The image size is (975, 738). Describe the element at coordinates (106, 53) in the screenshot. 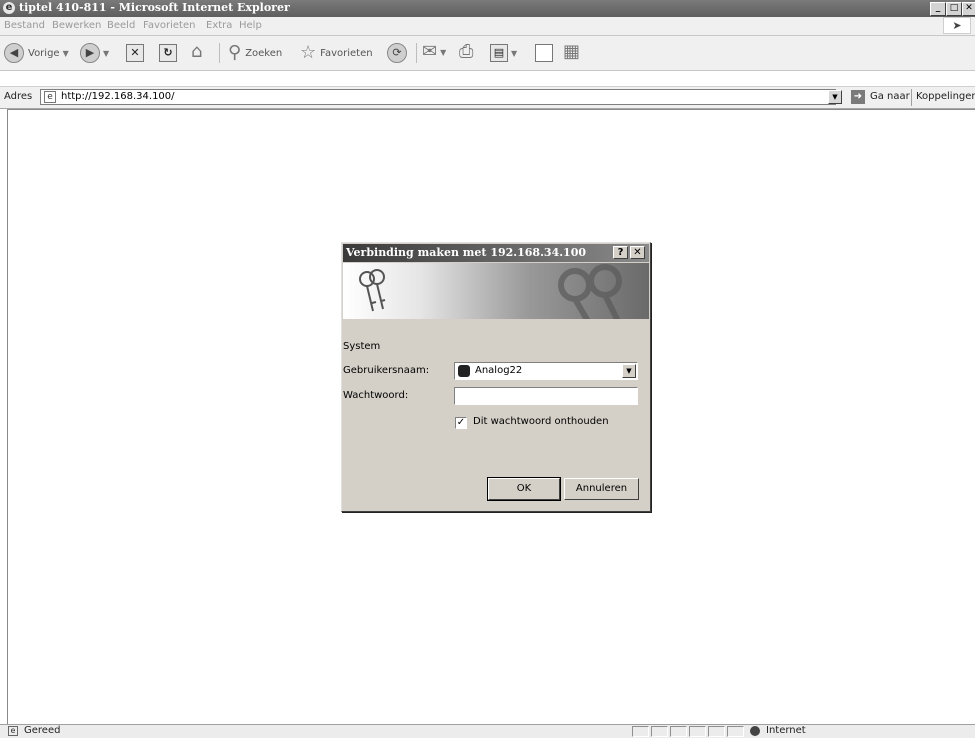

I see `forward-dropdown-icon: ▼` at that location.